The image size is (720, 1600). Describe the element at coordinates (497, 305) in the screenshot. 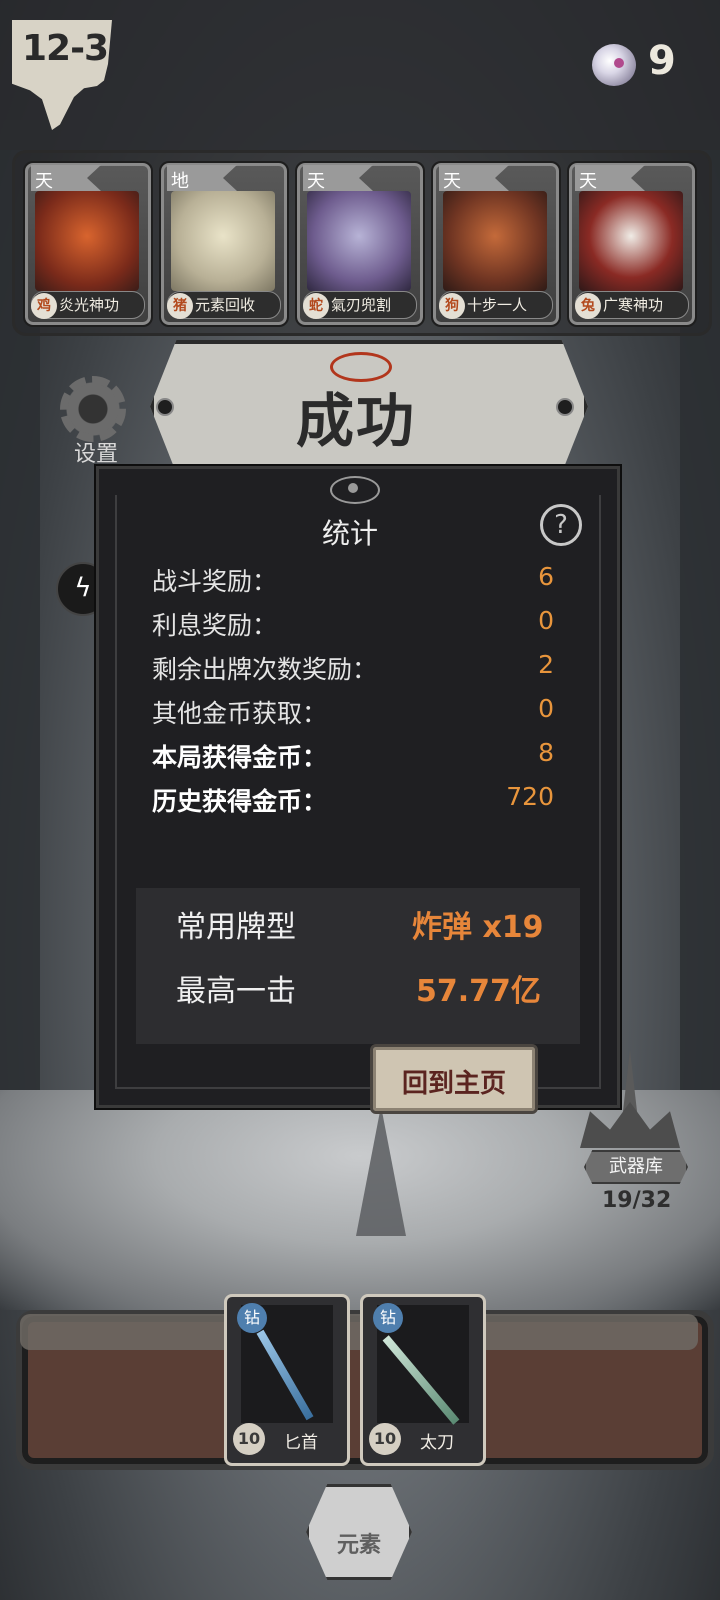

I see `card-name: 十步一人` at that location.